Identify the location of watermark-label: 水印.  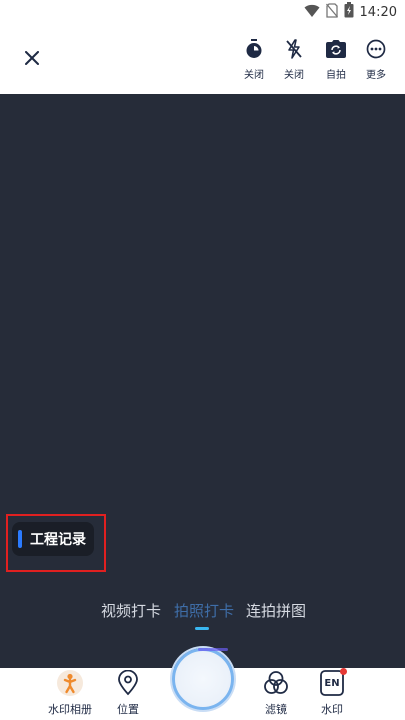
(332, 709).